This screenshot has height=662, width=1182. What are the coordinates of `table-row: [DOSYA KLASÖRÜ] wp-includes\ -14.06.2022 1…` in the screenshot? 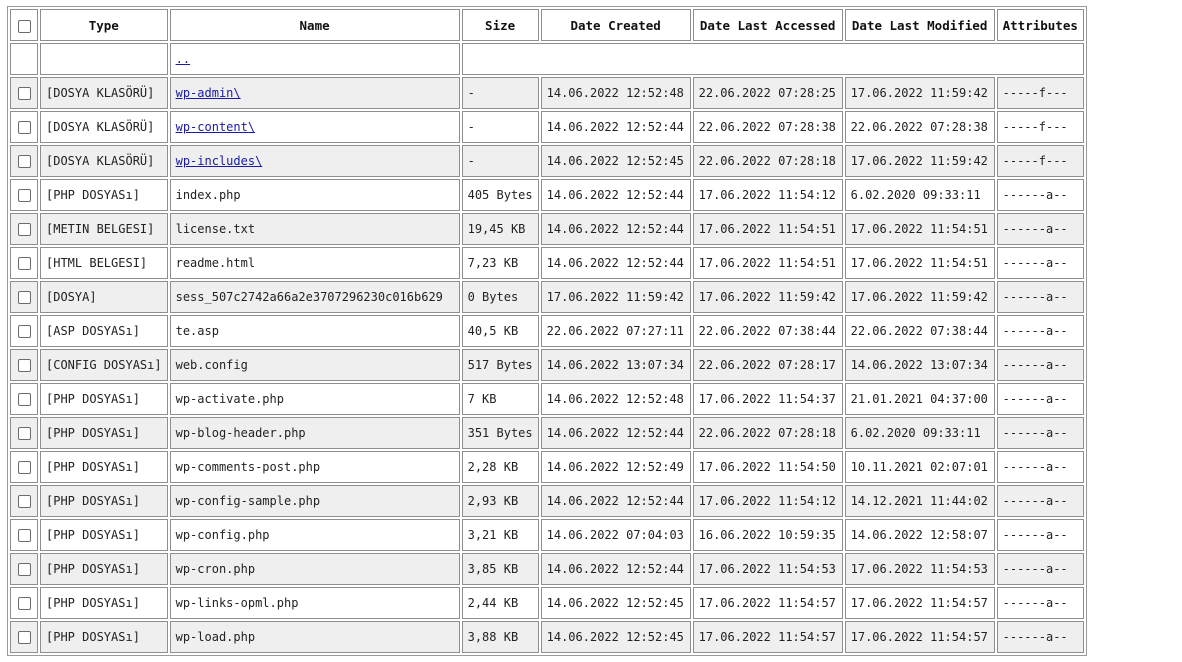 It's located at (547, 161).